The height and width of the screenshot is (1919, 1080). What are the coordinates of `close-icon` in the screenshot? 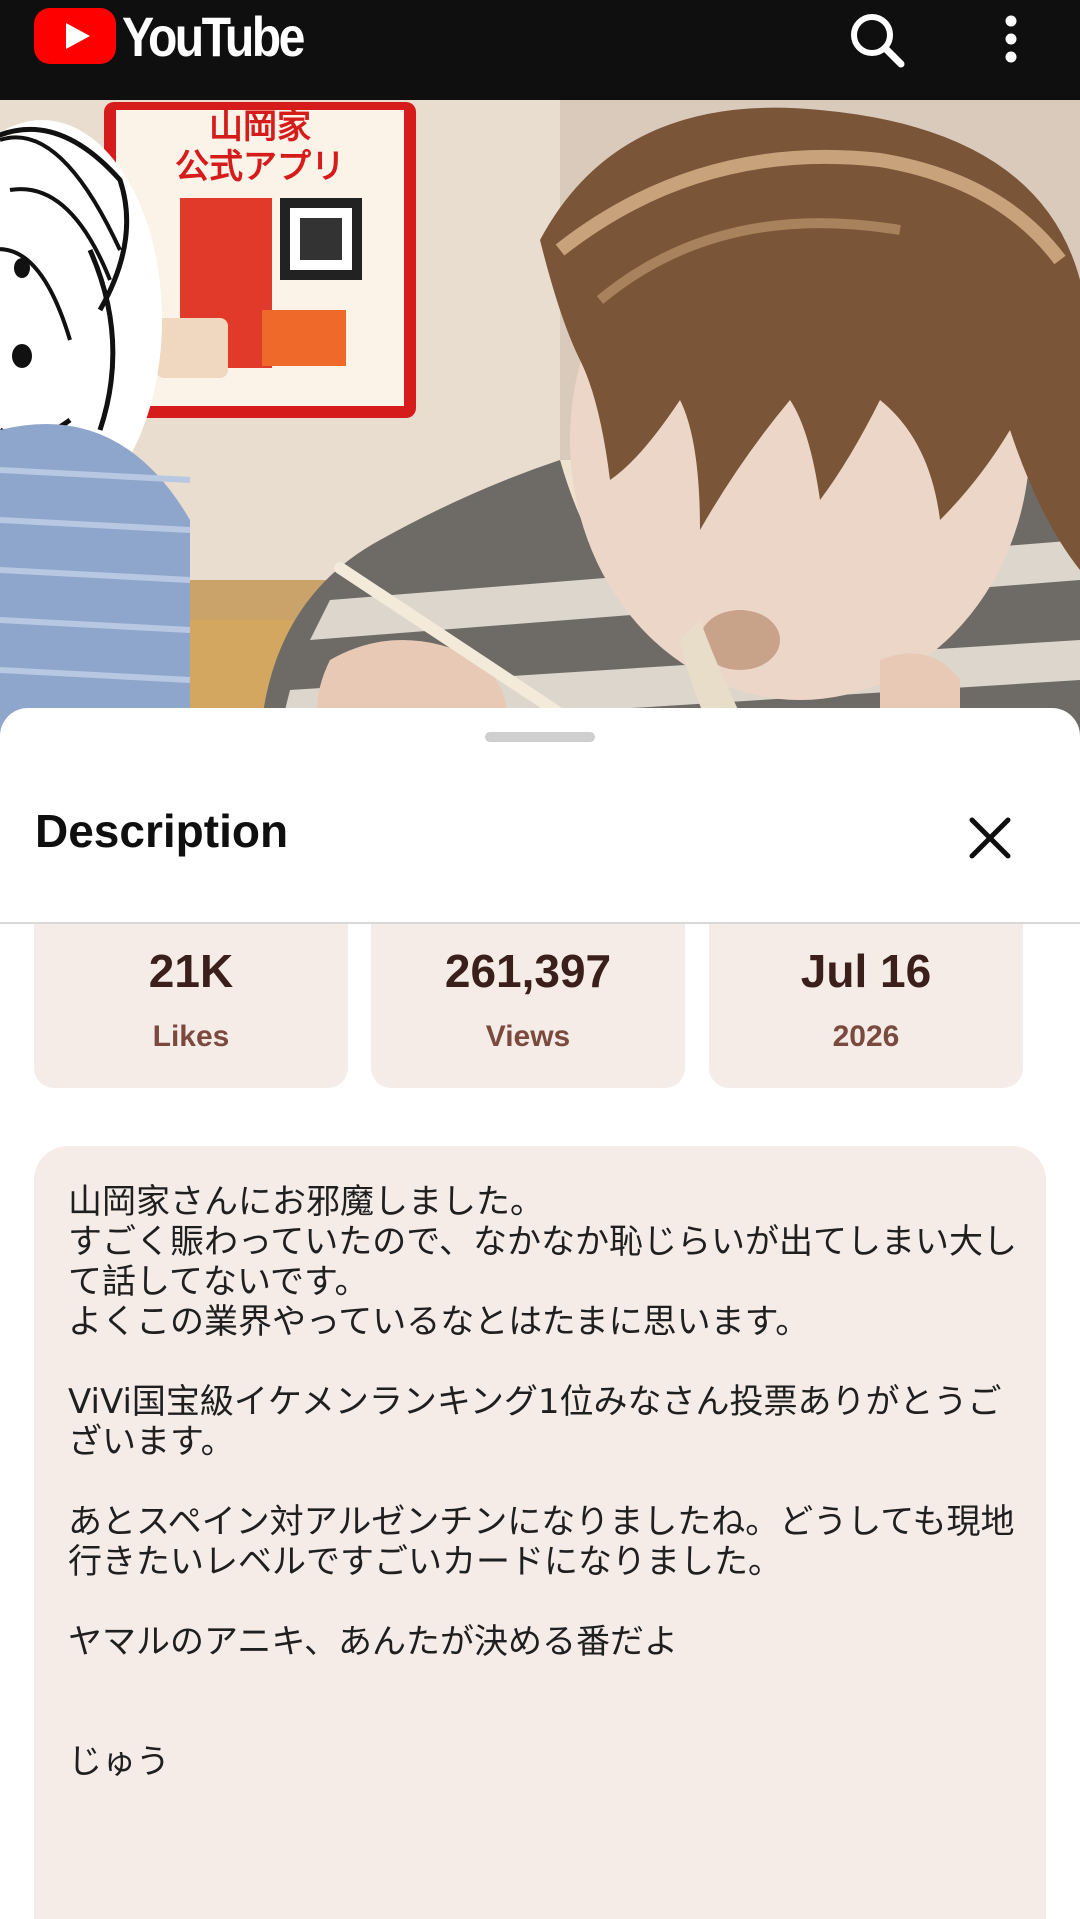 It's located at (990, 838).